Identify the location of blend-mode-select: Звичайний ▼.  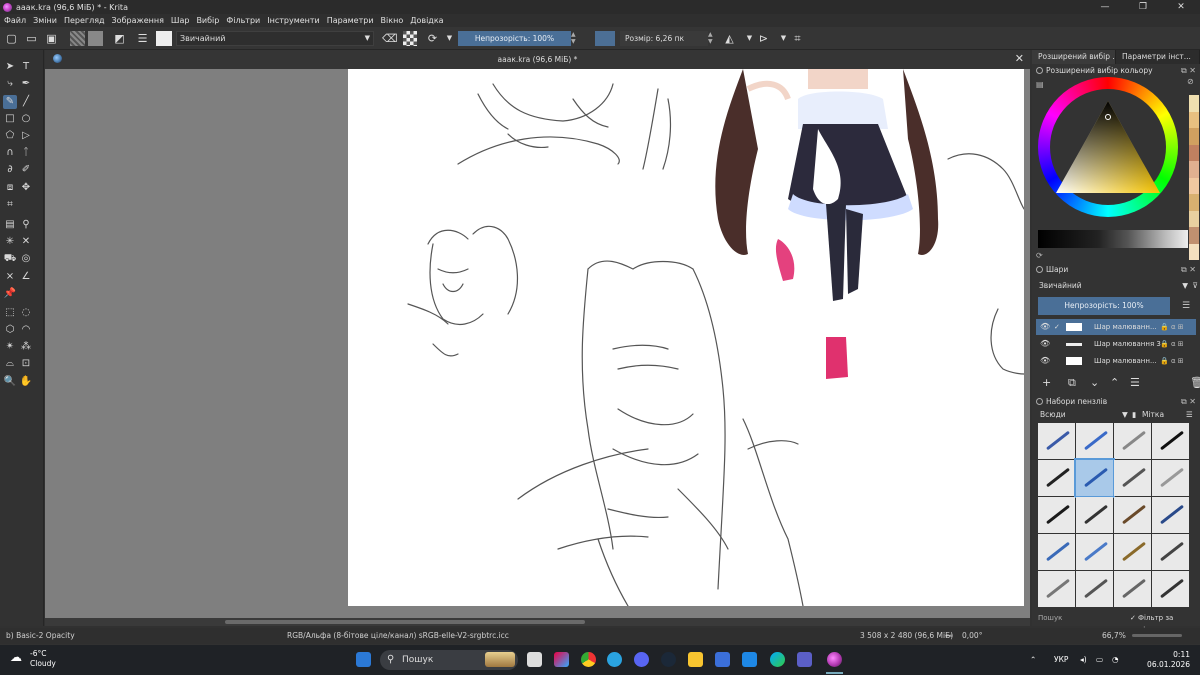
(275, 38).